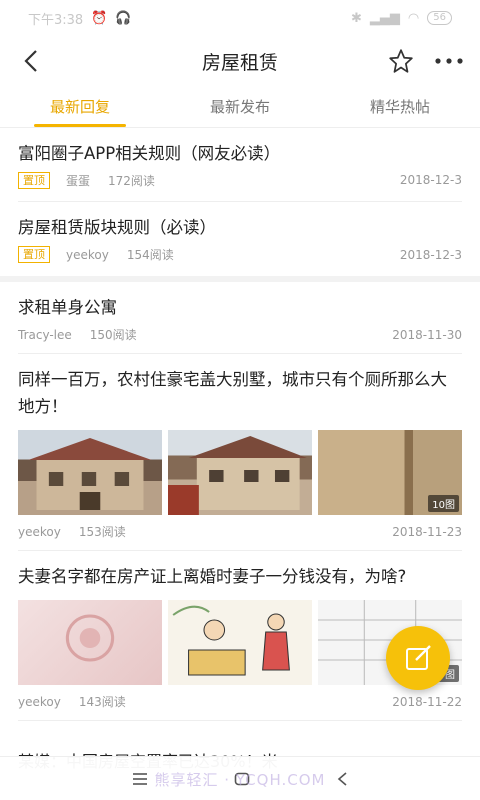  Describe the element at coordinates (117, 227) in the screenshot. I see `post-title: 房屋租赁版块规则（必读）` at that location.